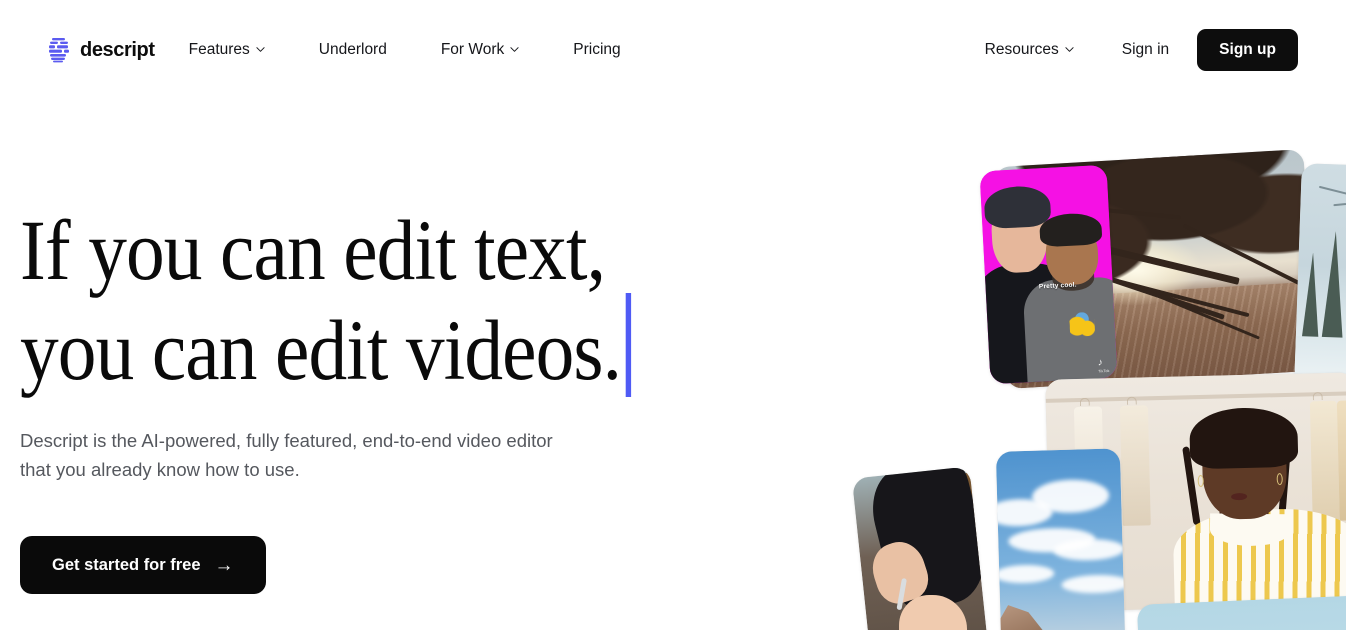 Image resolution: width=1346 pixels, height=630 pixels. I want to click on desert-canyon-card, so click(1062, 539).